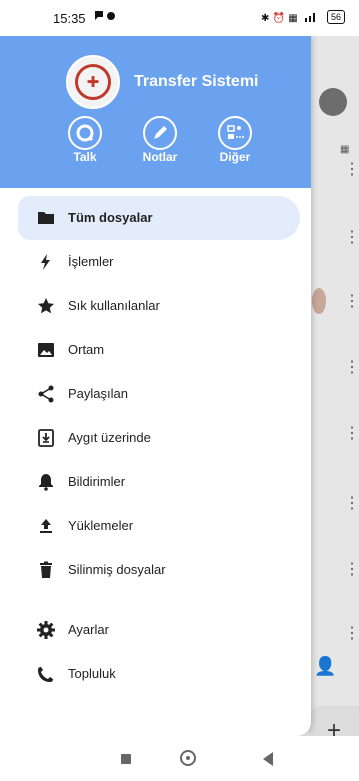 Image resolution: width=359 pixels, height=781 pixels. I want to click on back-button, so click(268, 759).